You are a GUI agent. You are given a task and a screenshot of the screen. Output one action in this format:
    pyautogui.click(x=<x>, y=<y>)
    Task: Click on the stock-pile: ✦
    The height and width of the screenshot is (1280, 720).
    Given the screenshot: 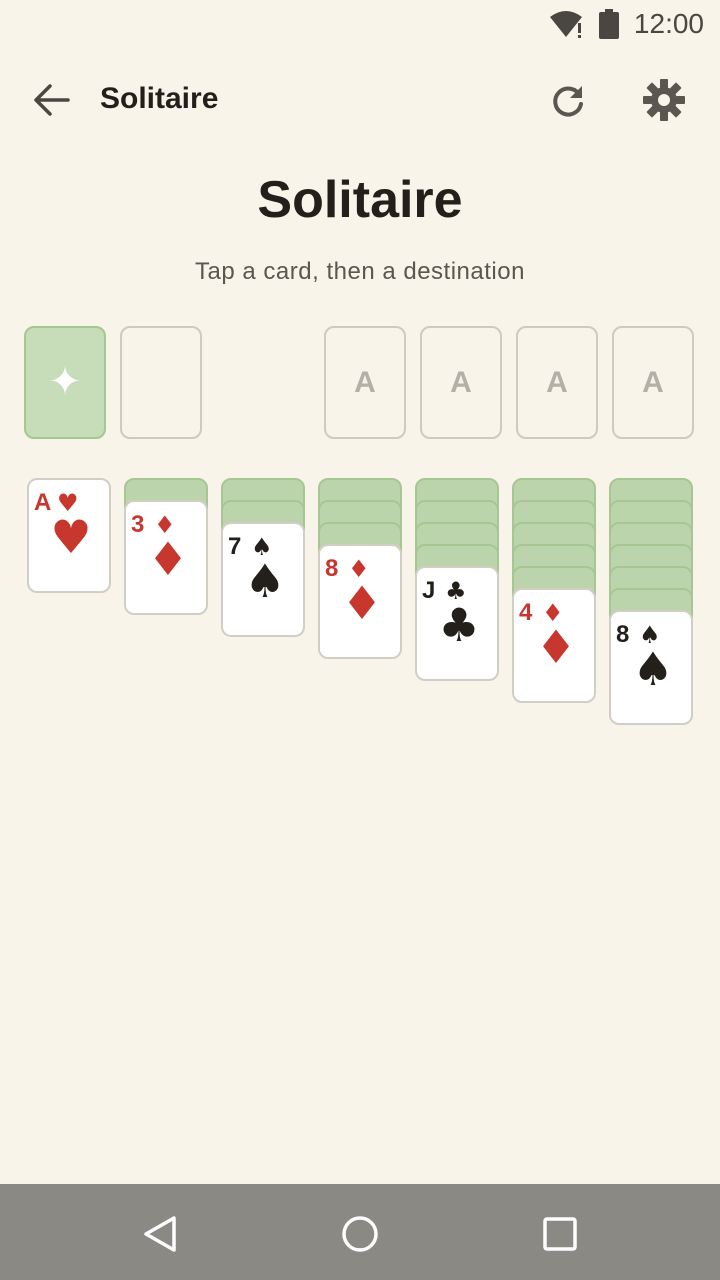 What is the action you would take?
    pyautogui.click(x=65, y=382)
    